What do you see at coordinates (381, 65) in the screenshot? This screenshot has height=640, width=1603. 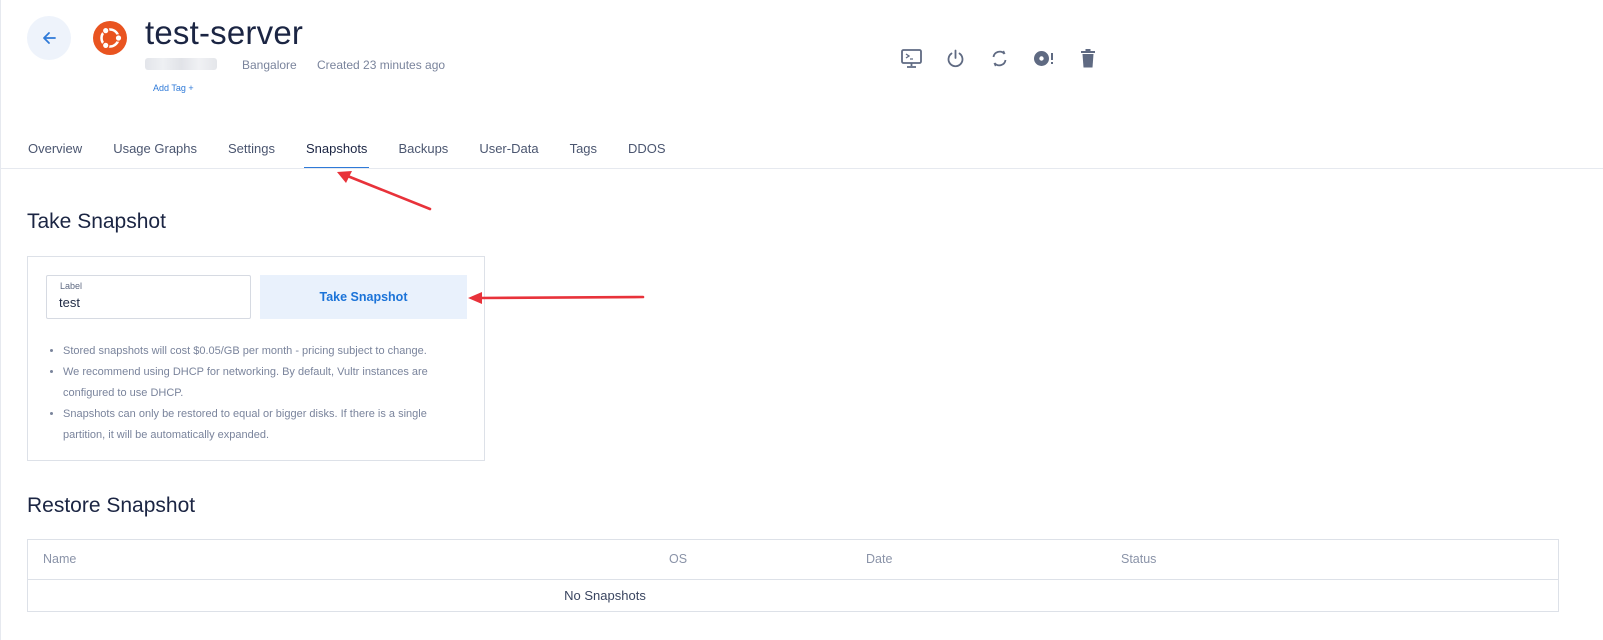 I see `server-created-time: Created 23 minutes ago` at bounding box center [381, 65].